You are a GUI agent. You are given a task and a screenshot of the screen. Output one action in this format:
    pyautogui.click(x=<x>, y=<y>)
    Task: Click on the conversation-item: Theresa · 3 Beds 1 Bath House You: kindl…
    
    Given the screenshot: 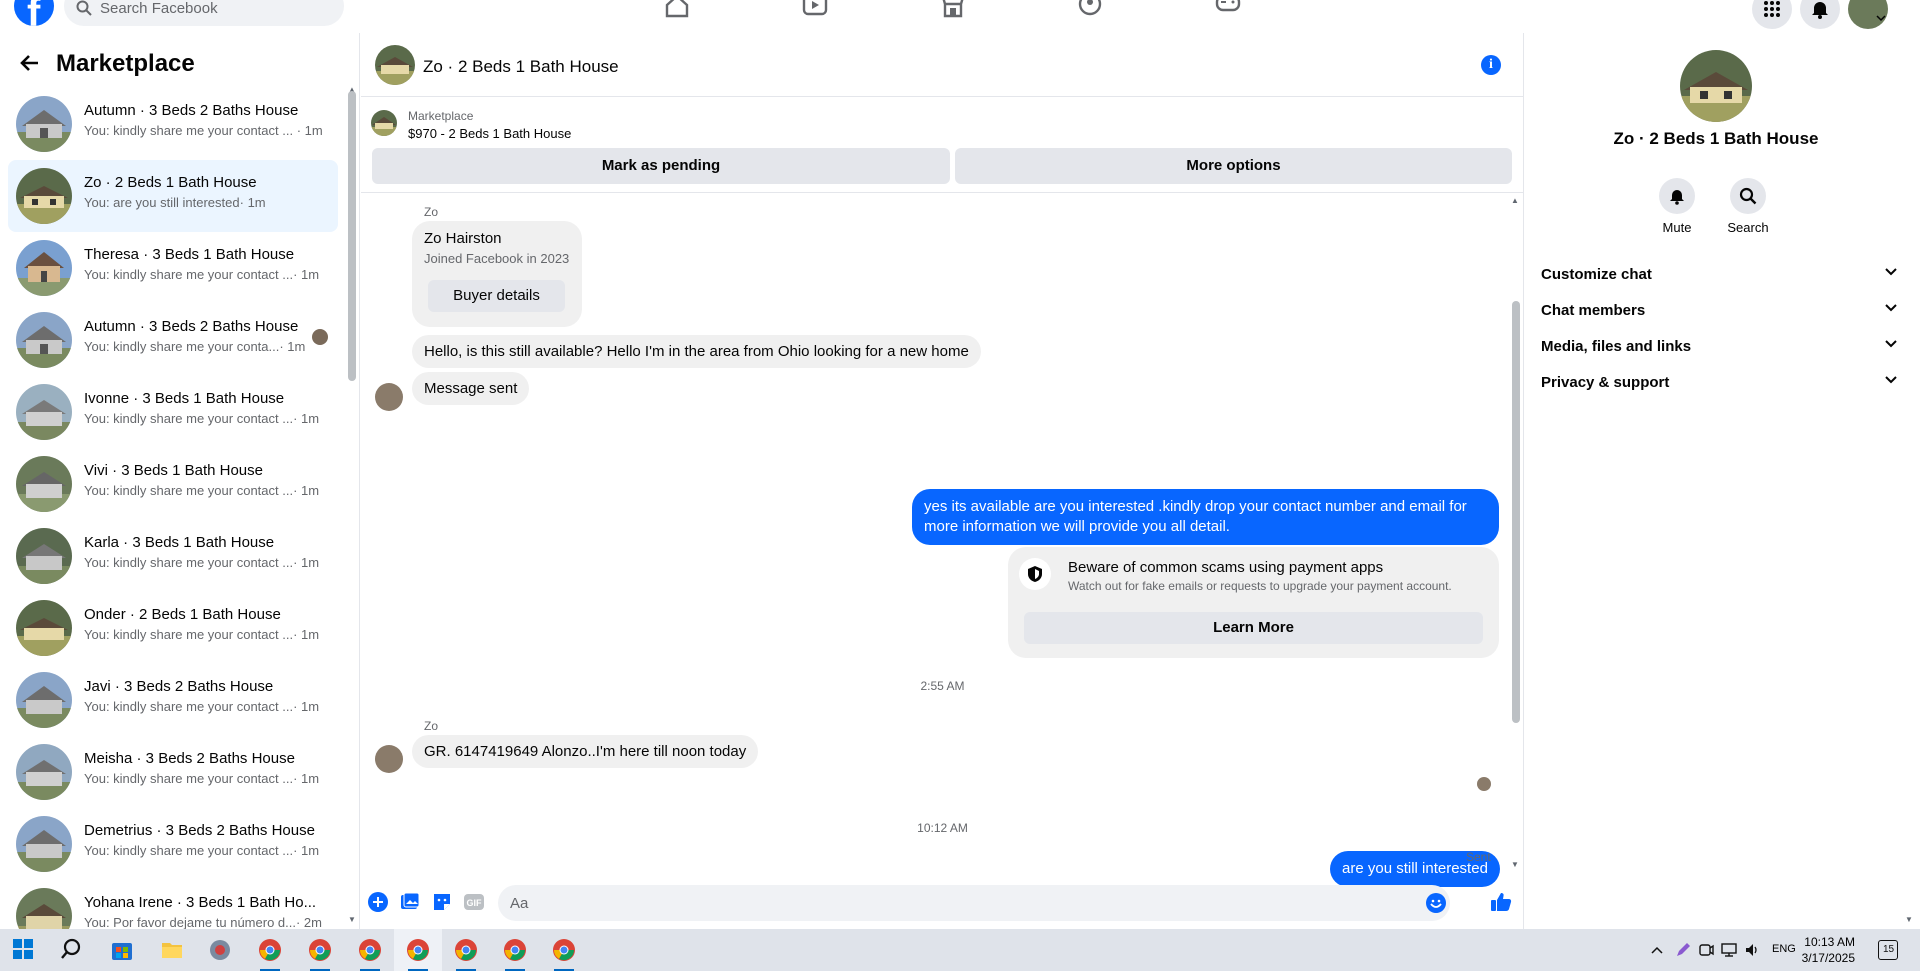 What is the action you would take?
    pyautogui.click(x=173, y=268)
    